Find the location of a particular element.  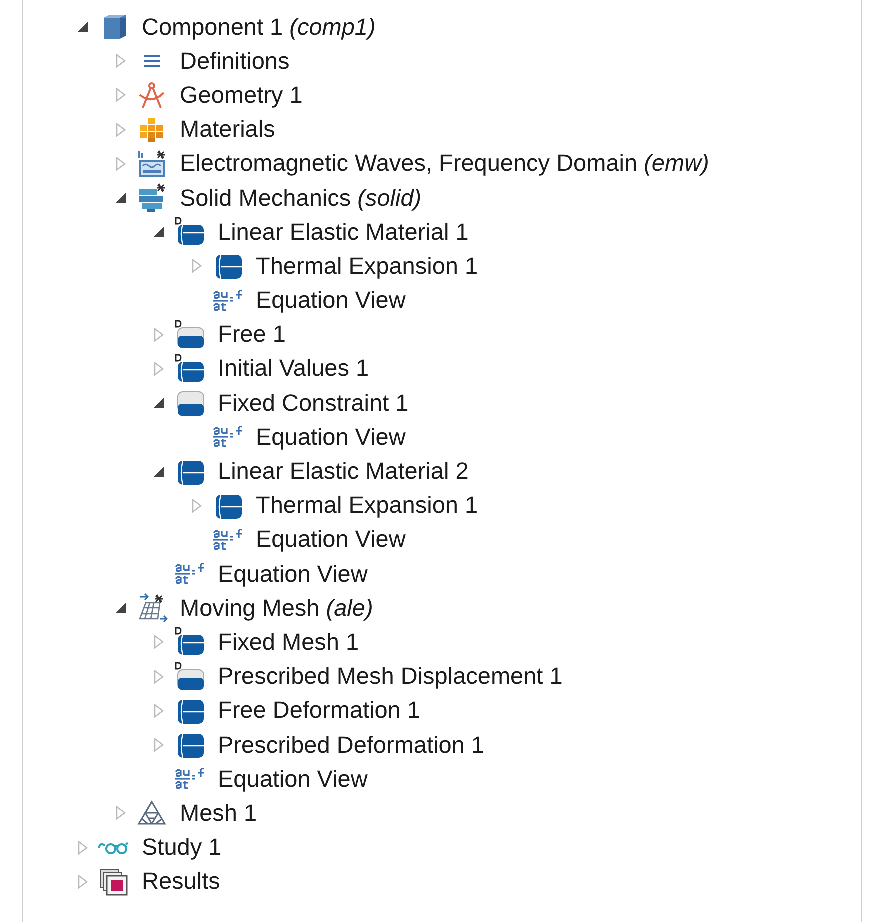

mesh-triangle-icon is located at coordinates (152, 813).